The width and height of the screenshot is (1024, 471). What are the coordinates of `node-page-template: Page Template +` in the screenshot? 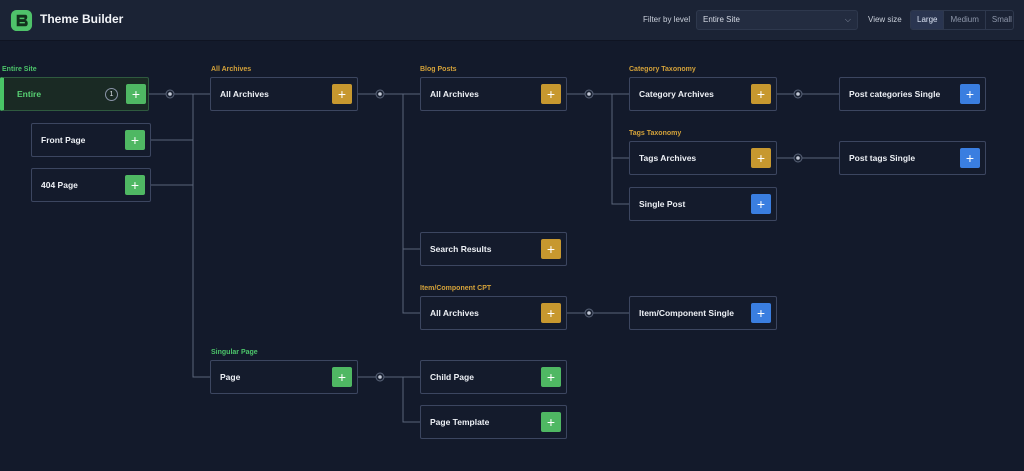 It's located at (493, 422).